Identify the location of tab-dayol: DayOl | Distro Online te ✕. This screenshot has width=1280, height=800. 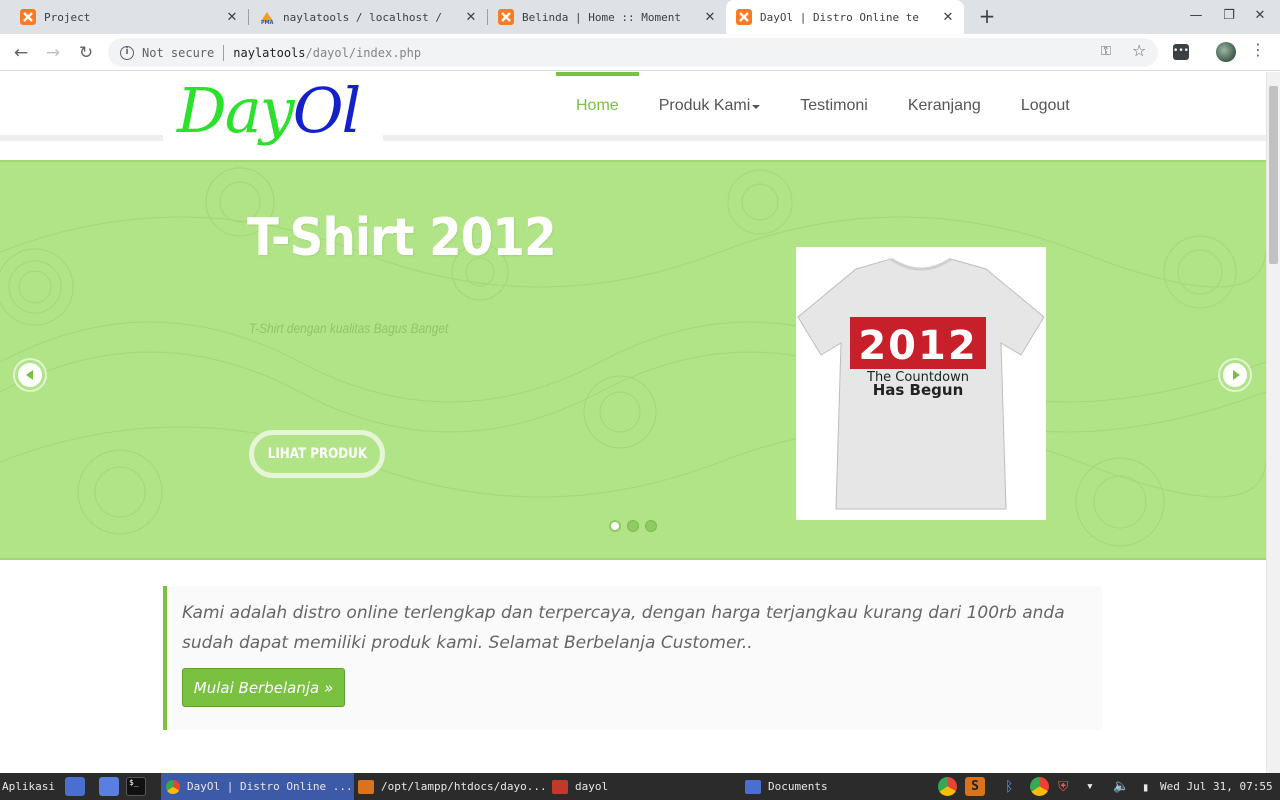
(845, 17).